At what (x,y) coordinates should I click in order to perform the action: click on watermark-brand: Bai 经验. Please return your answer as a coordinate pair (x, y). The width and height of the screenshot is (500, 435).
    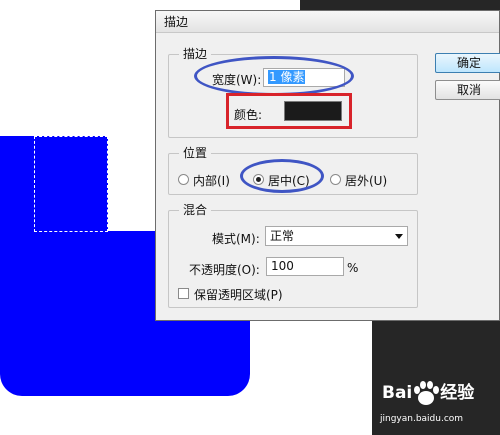
    Looking at the image, I should click on (428, 390).